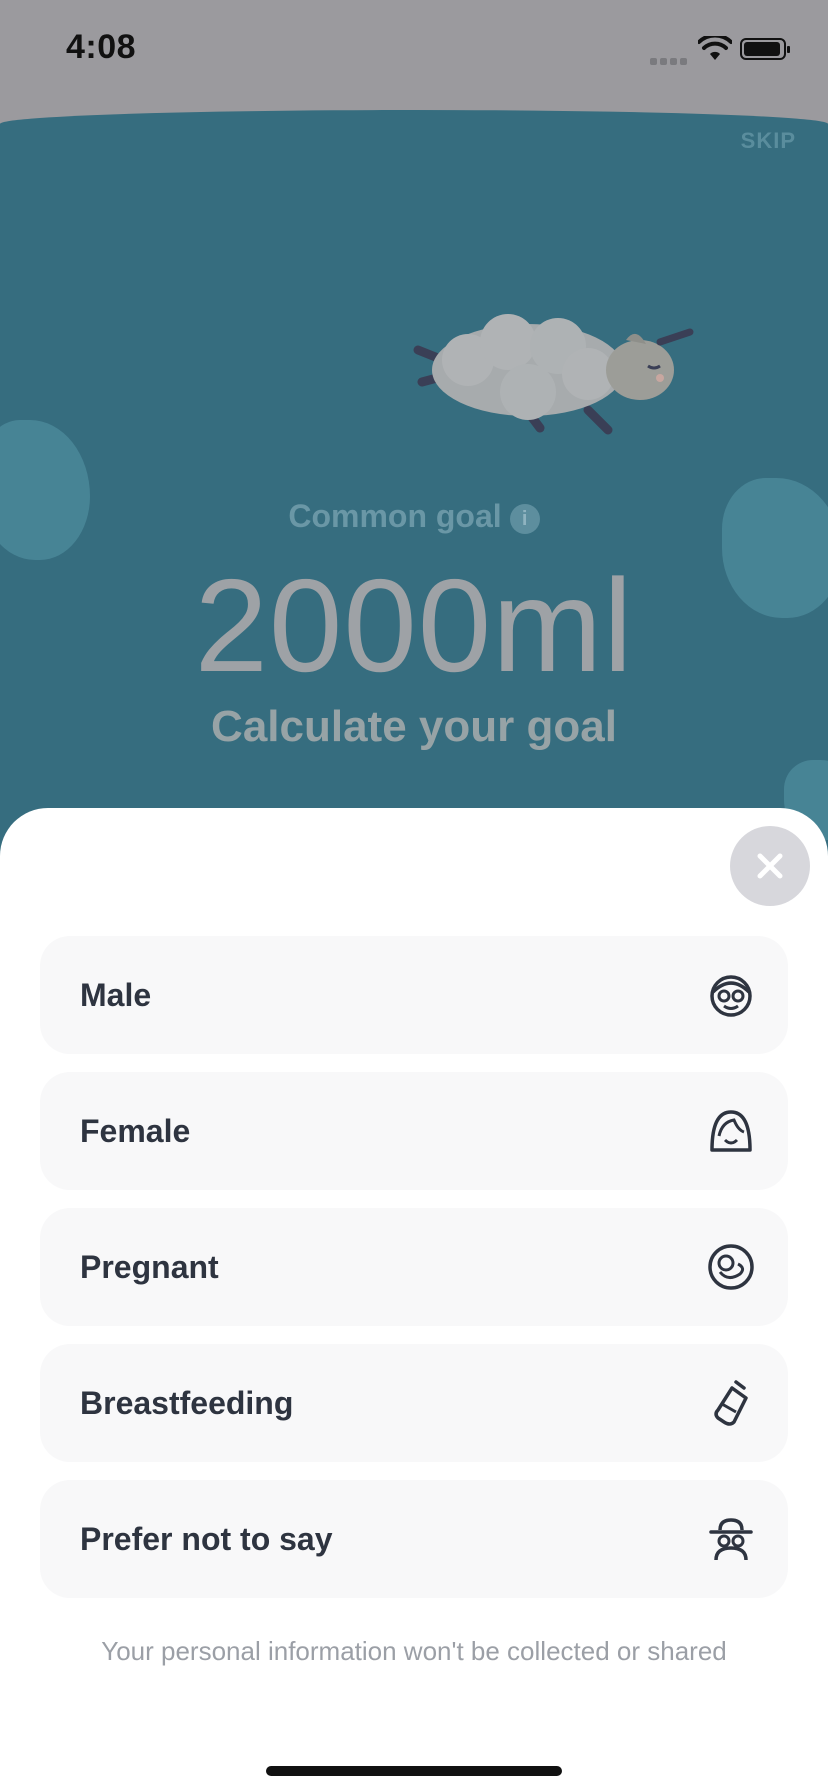 This screenshot has height=1792, width=828. What do you see at coordinates (414, 625) in the screenshot?
I see `goal-value: 2000ml` at bounding box center [414, 625].